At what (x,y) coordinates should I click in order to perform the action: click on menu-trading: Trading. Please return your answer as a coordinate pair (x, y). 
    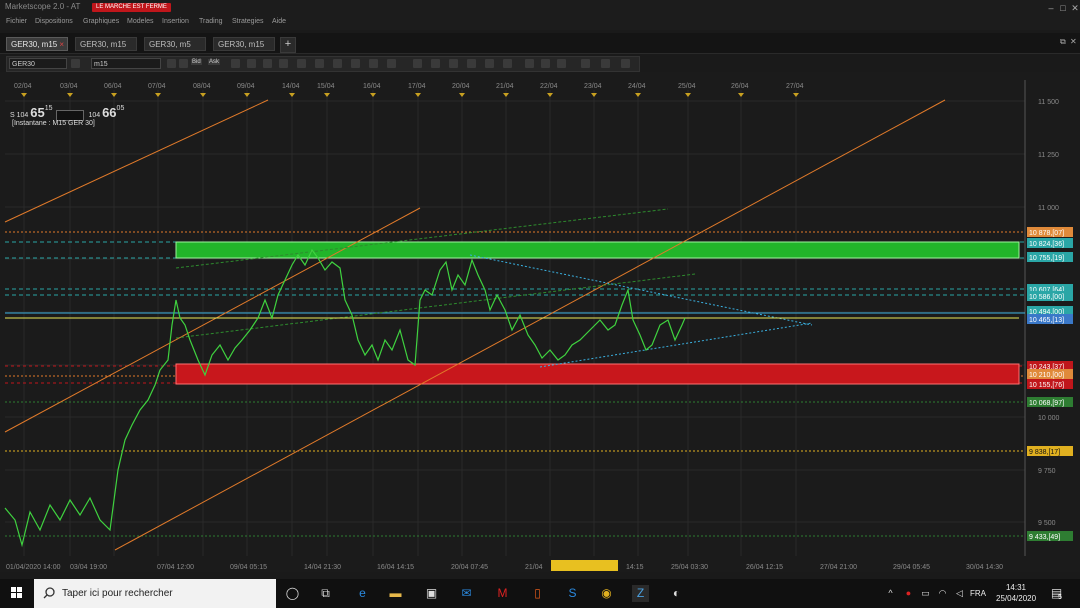
    Looking at the image, I should click on (210, 21).